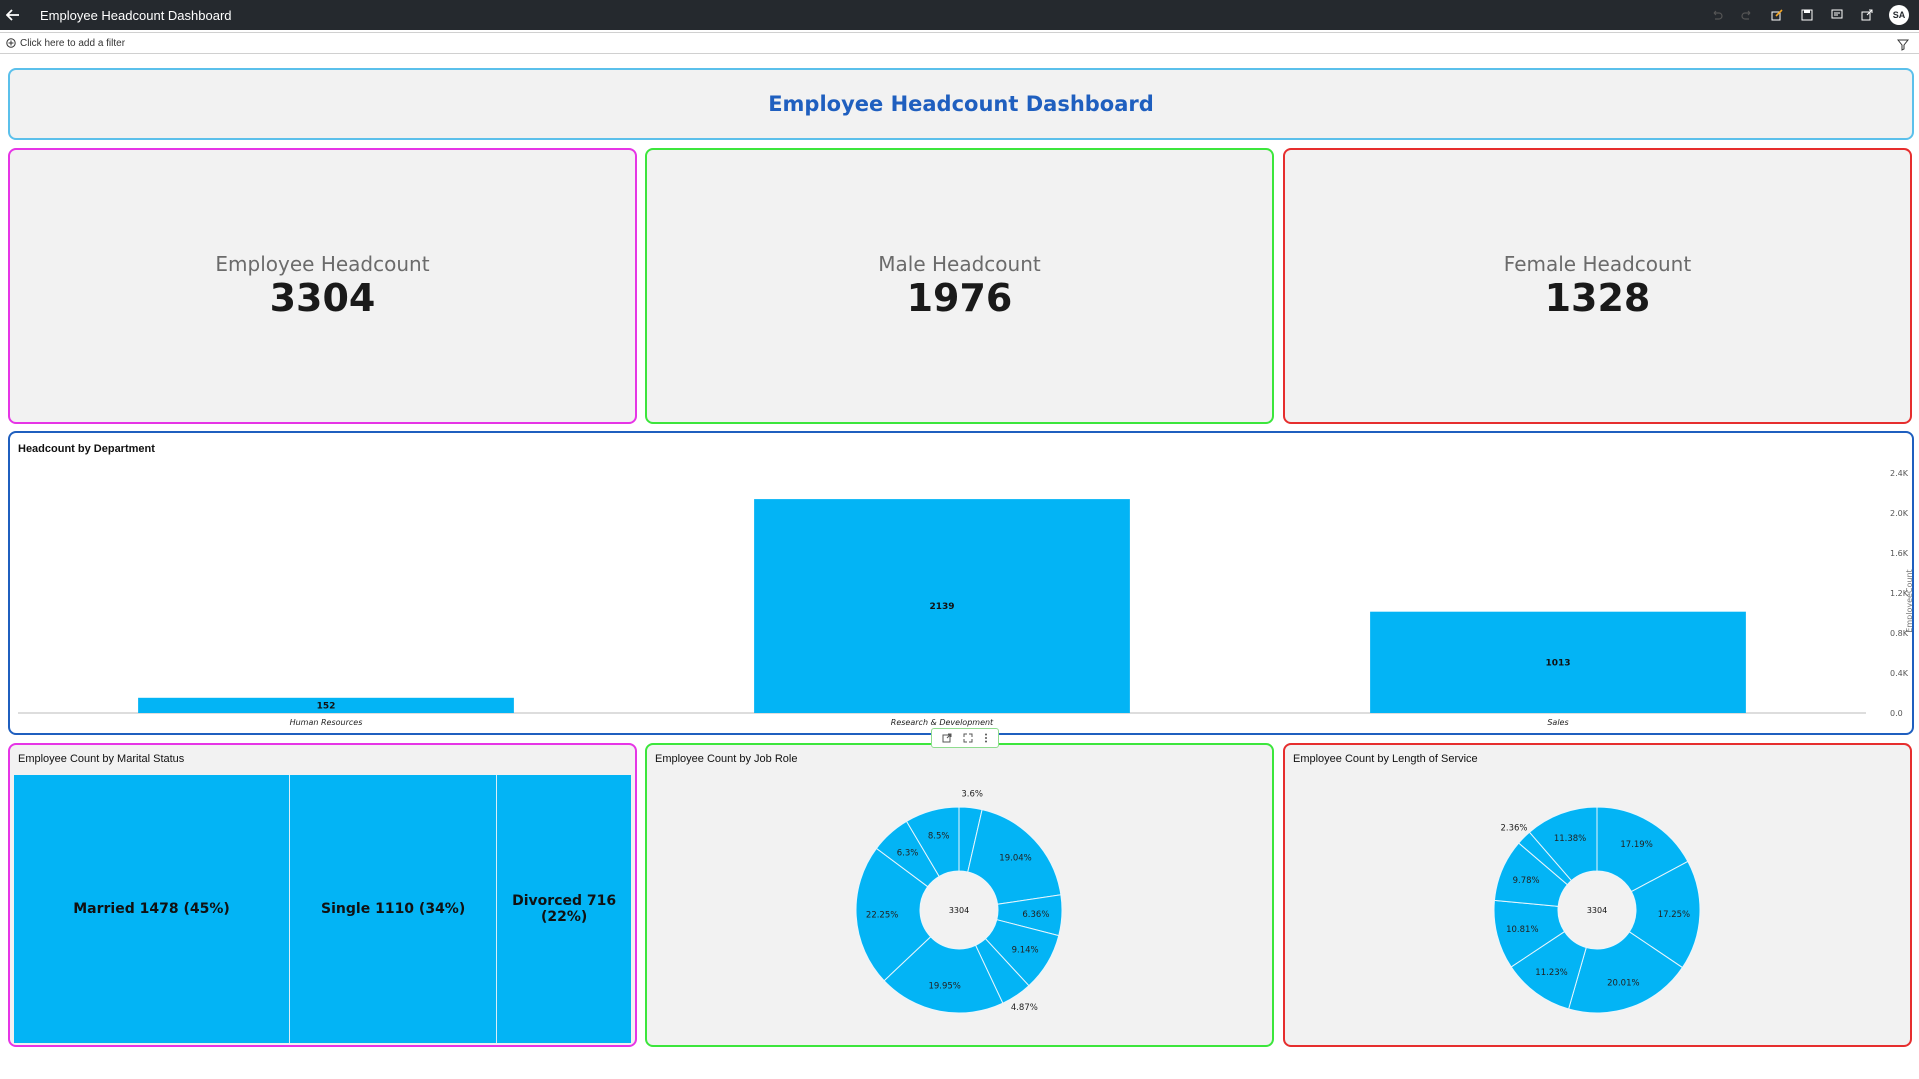 The height and width of the screenshot is (1079, 1919). I want to click on kpi-value: 3304, so click(322, 298).